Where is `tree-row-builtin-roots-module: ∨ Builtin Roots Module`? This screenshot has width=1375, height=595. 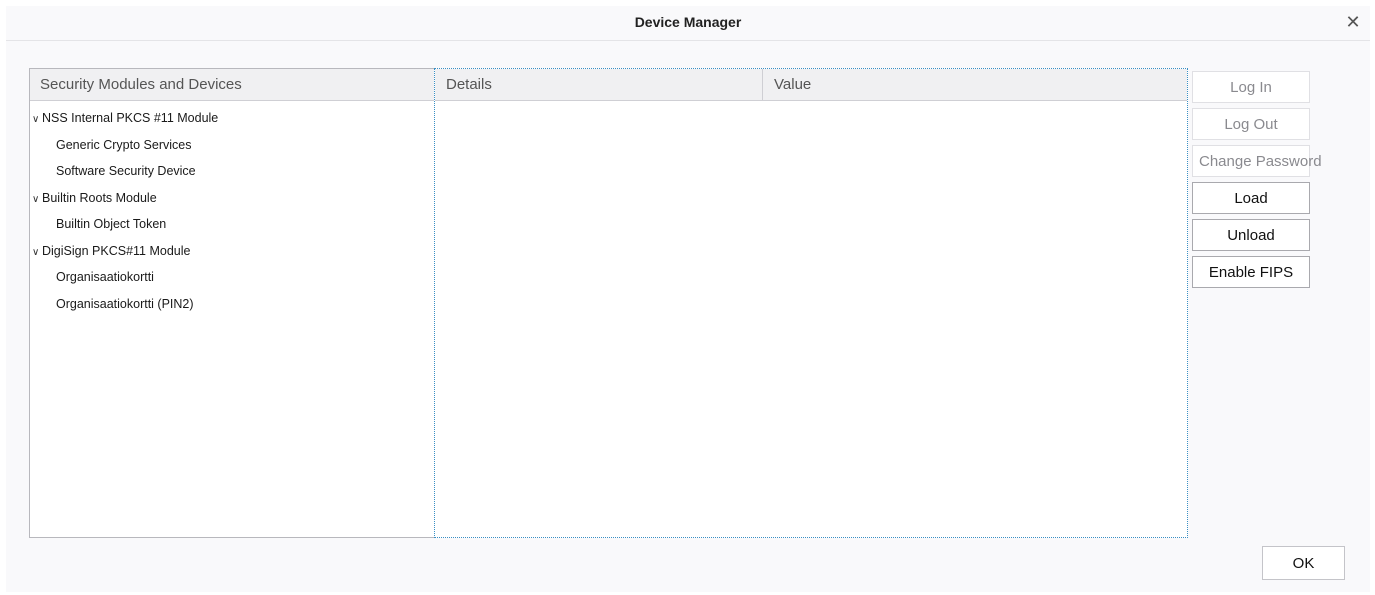
tree-row-builtin-roots-module: ∨ Builtin Roots Module is located at coordinates (232, 198).